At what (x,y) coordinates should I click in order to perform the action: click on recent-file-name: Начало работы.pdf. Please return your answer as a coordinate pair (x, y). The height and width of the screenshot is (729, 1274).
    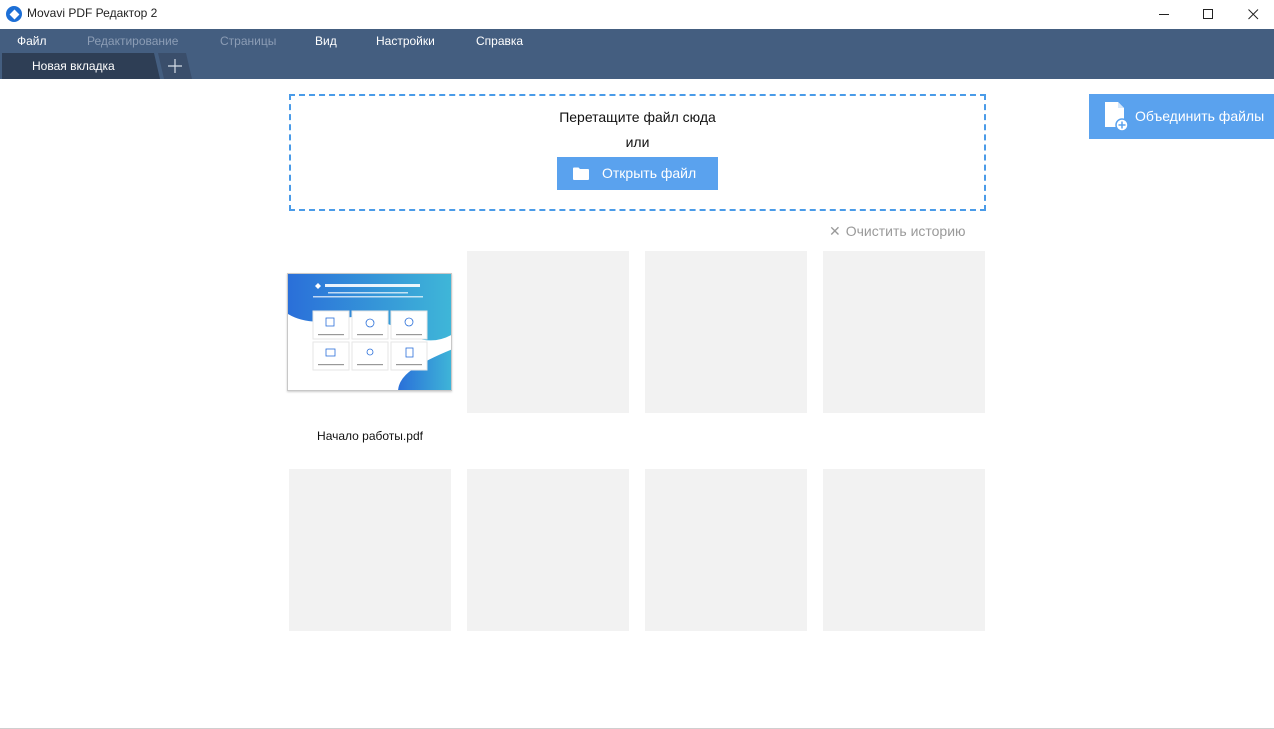
    Looking at the image, I should click on (370, 436).